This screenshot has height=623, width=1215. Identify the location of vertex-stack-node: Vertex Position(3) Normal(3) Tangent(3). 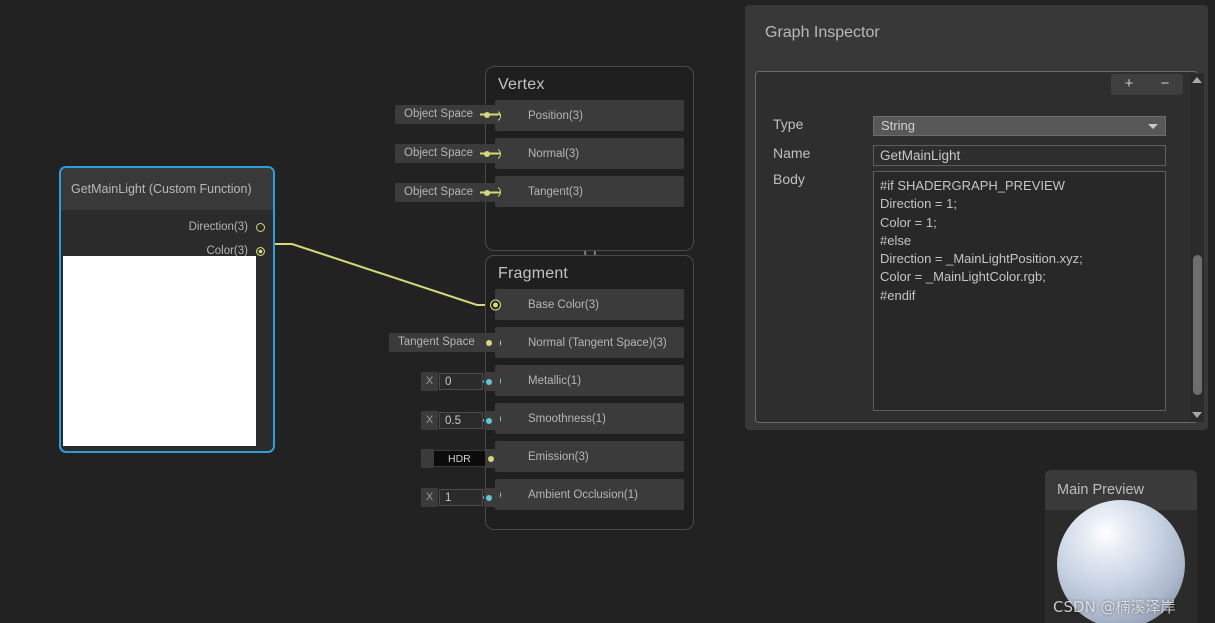
(589, 158).